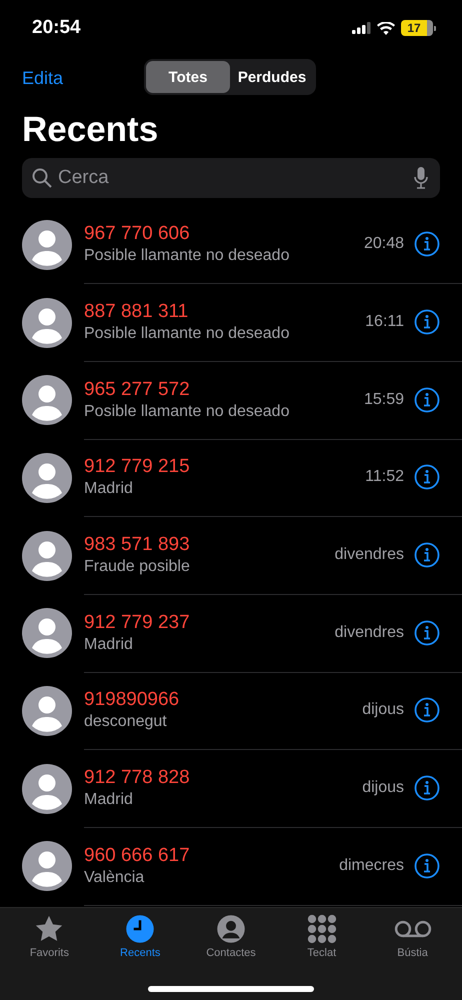 This screenshot has width=462, height=1000. I want to click on tab-bar-item: Favorits, so click(49, 940).